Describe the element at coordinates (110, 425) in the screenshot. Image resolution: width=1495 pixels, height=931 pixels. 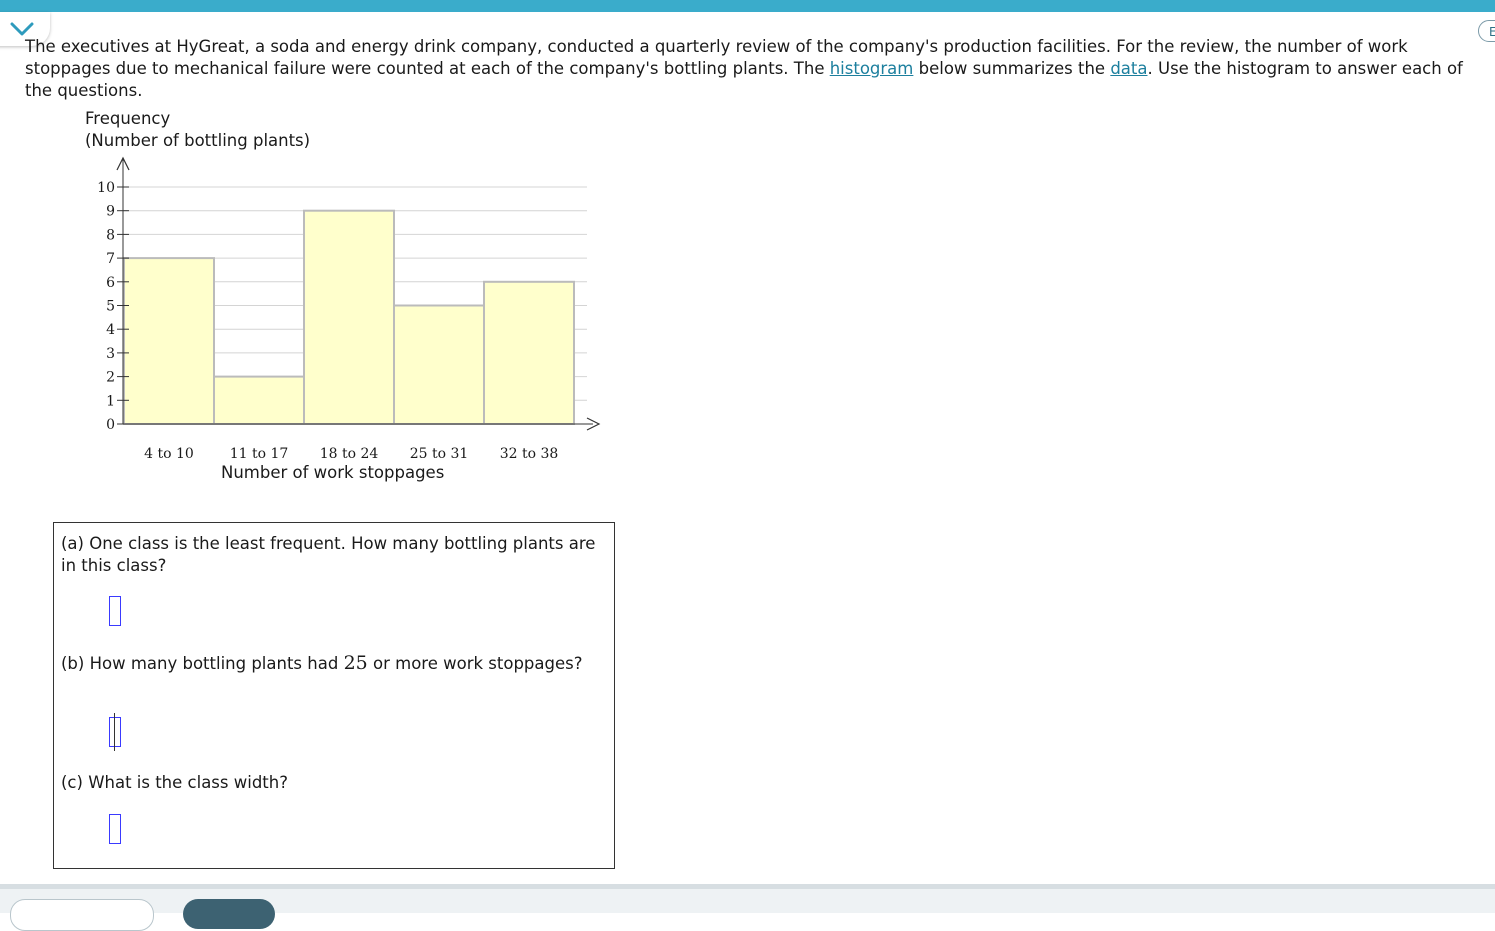
I see `y-tick-label: 0` at that location.